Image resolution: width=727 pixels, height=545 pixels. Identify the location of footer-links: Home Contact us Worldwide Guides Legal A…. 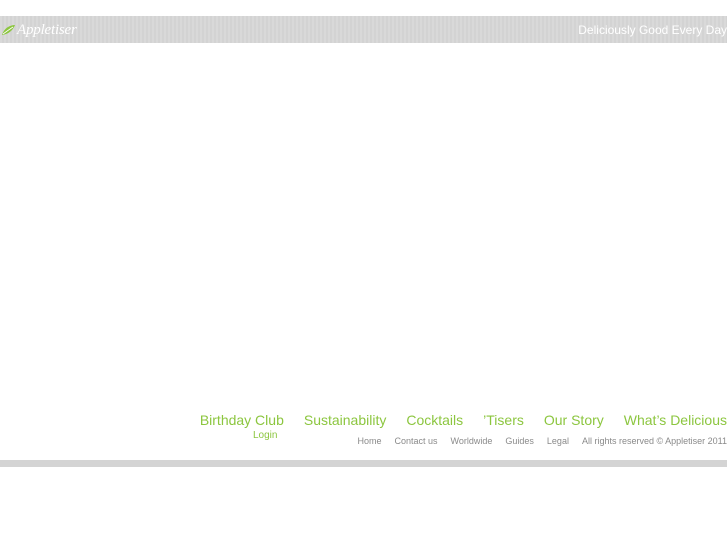
(542, 441).